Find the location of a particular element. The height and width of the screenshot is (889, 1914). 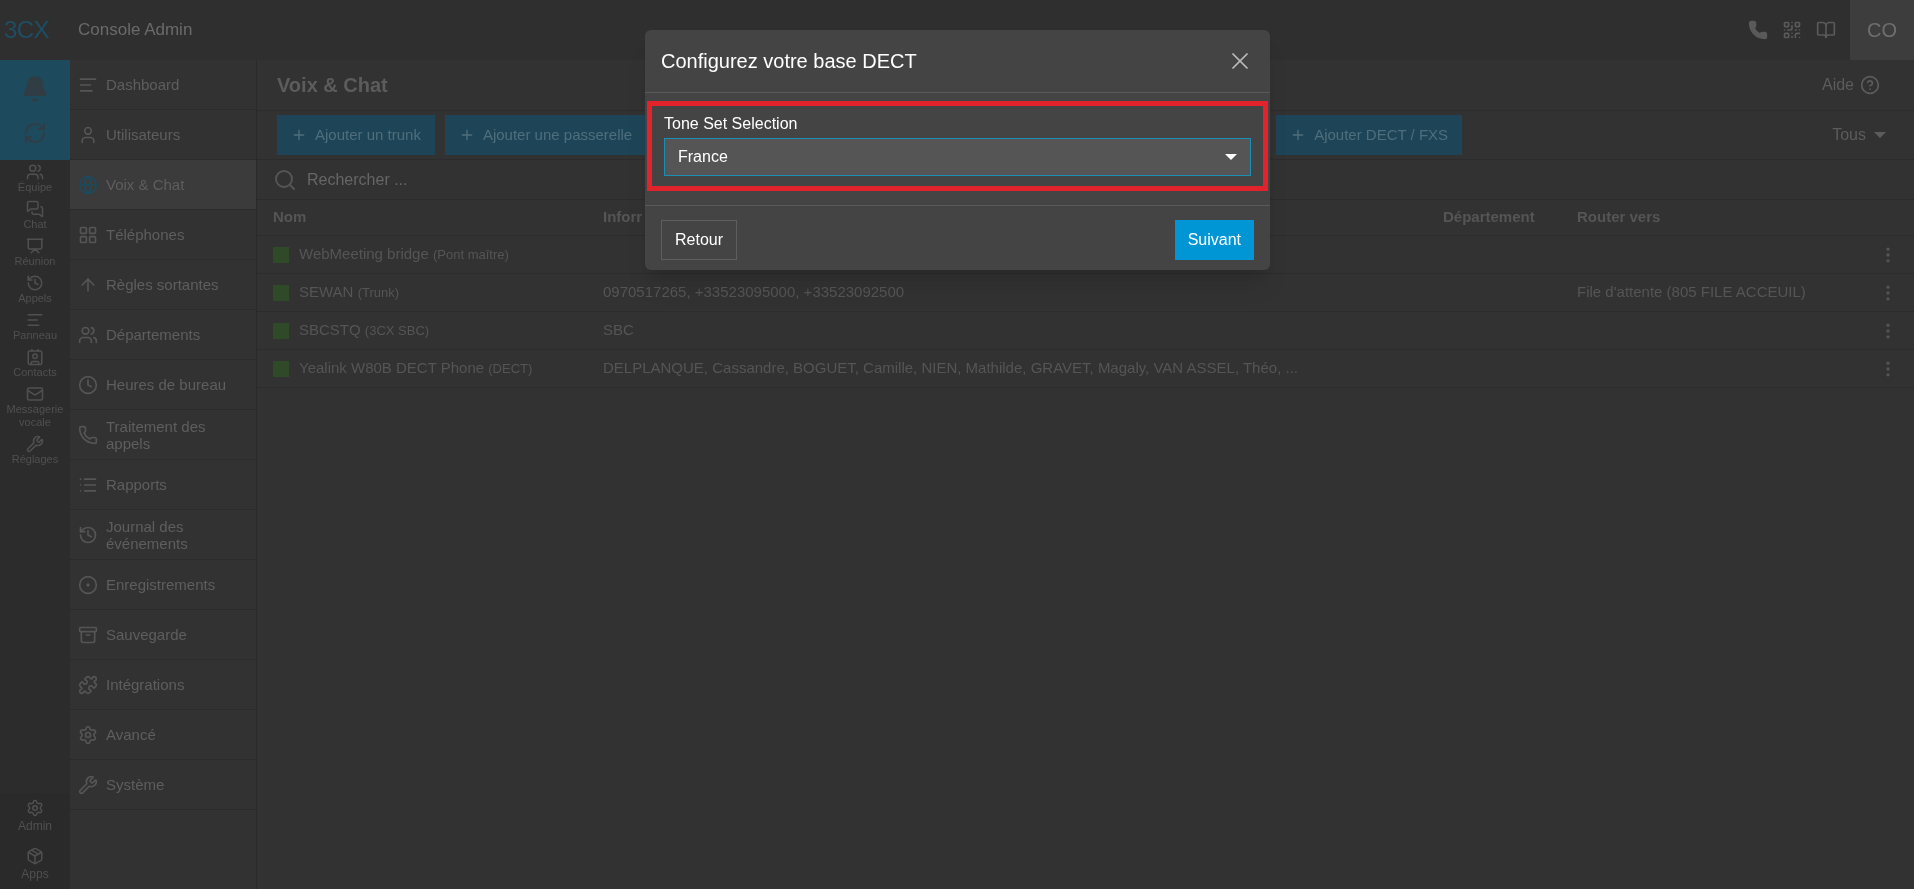

bell-icon is located at coordinates (35, 89).